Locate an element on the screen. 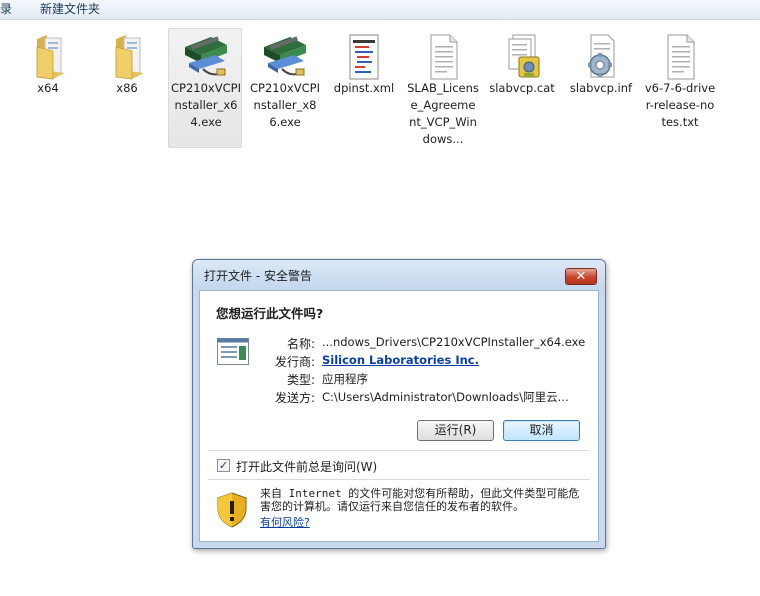 This screenshot has height=596, width=760. close-button: ✕ is located at coordinates (581, 276).